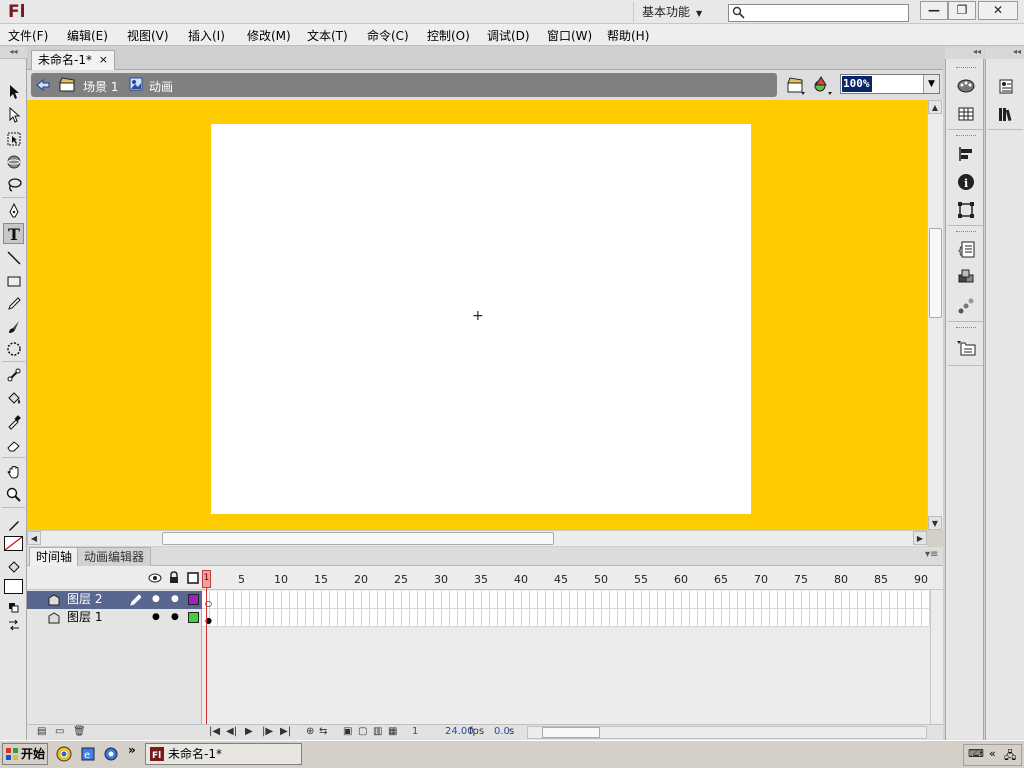 This screenshot has width=1024, height=768. I want to click on menu-control: 控制(O), so click(448, 35).